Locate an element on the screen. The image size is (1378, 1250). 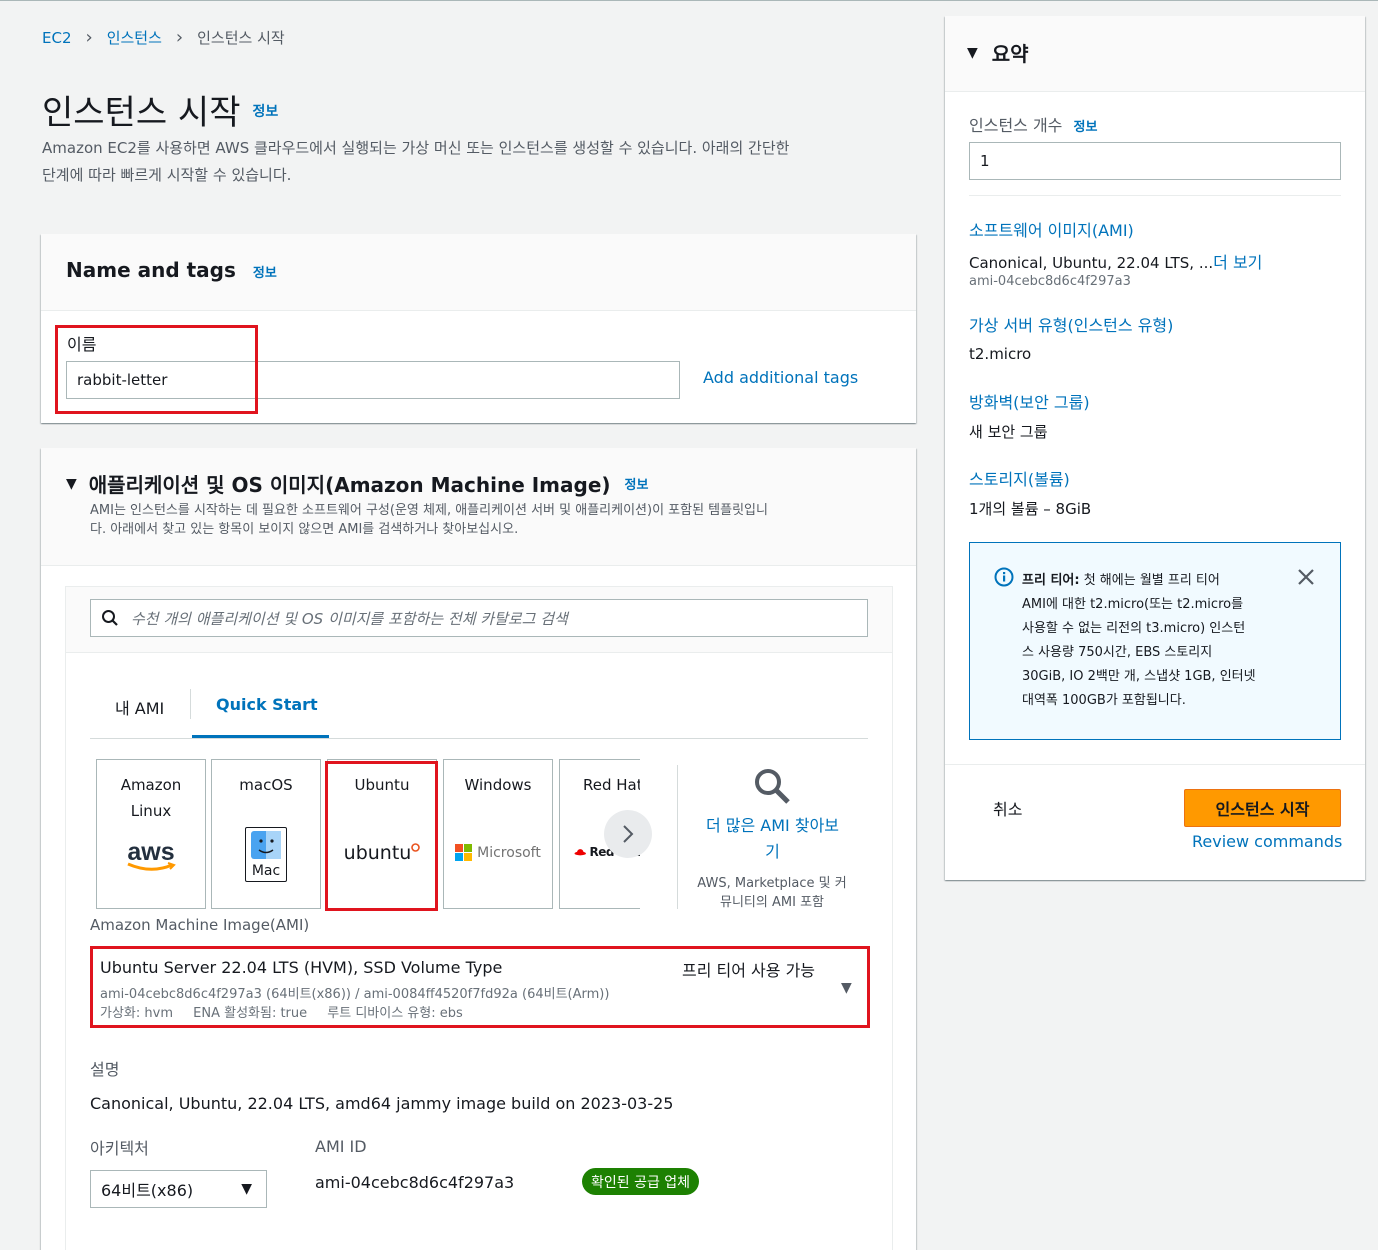
page-desc-line: 단계에 따라 빠르게 시작할 수 있습니다. is located at coordinates (167, 175).